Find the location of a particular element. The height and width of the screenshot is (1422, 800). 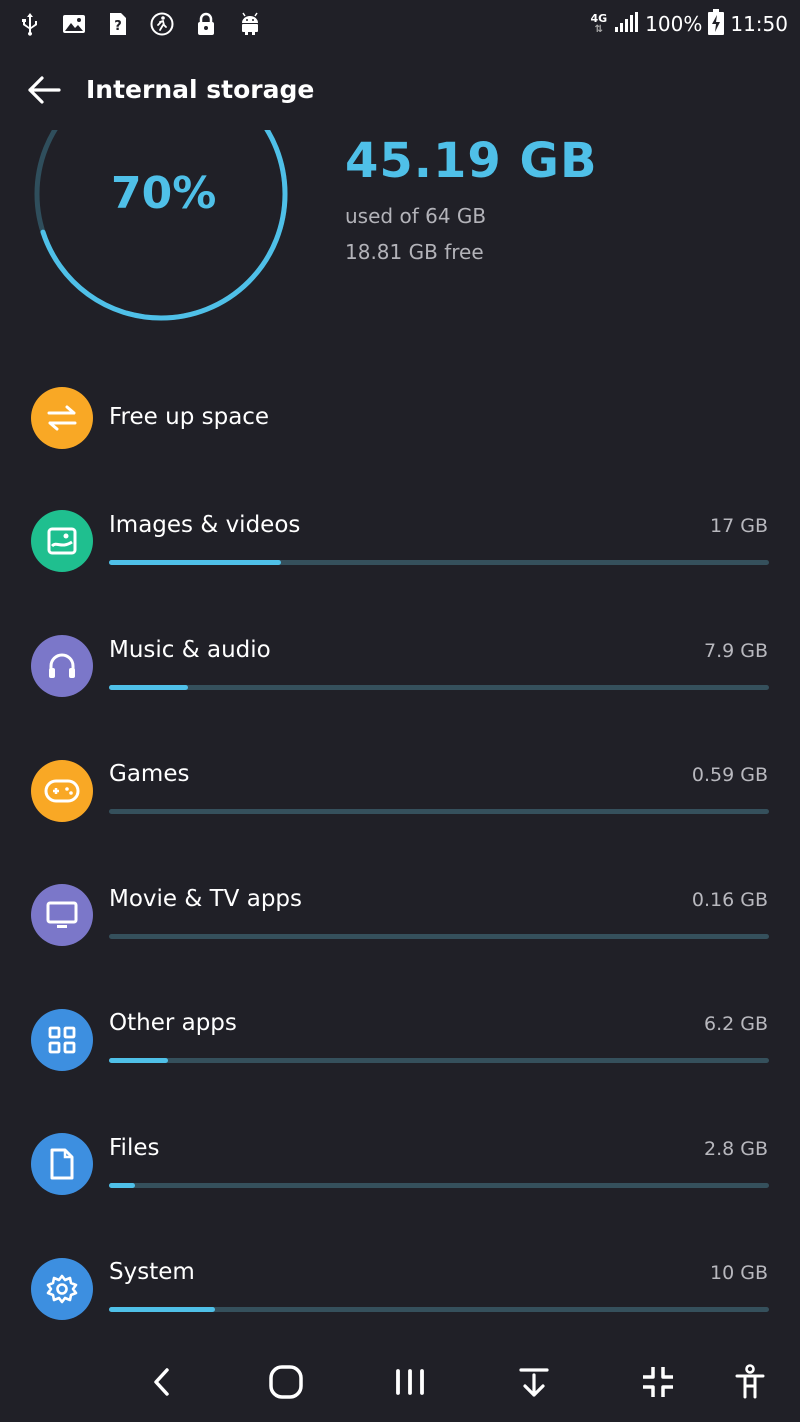

free-up-space-item: Free up space is located at coordinates (400, 420).